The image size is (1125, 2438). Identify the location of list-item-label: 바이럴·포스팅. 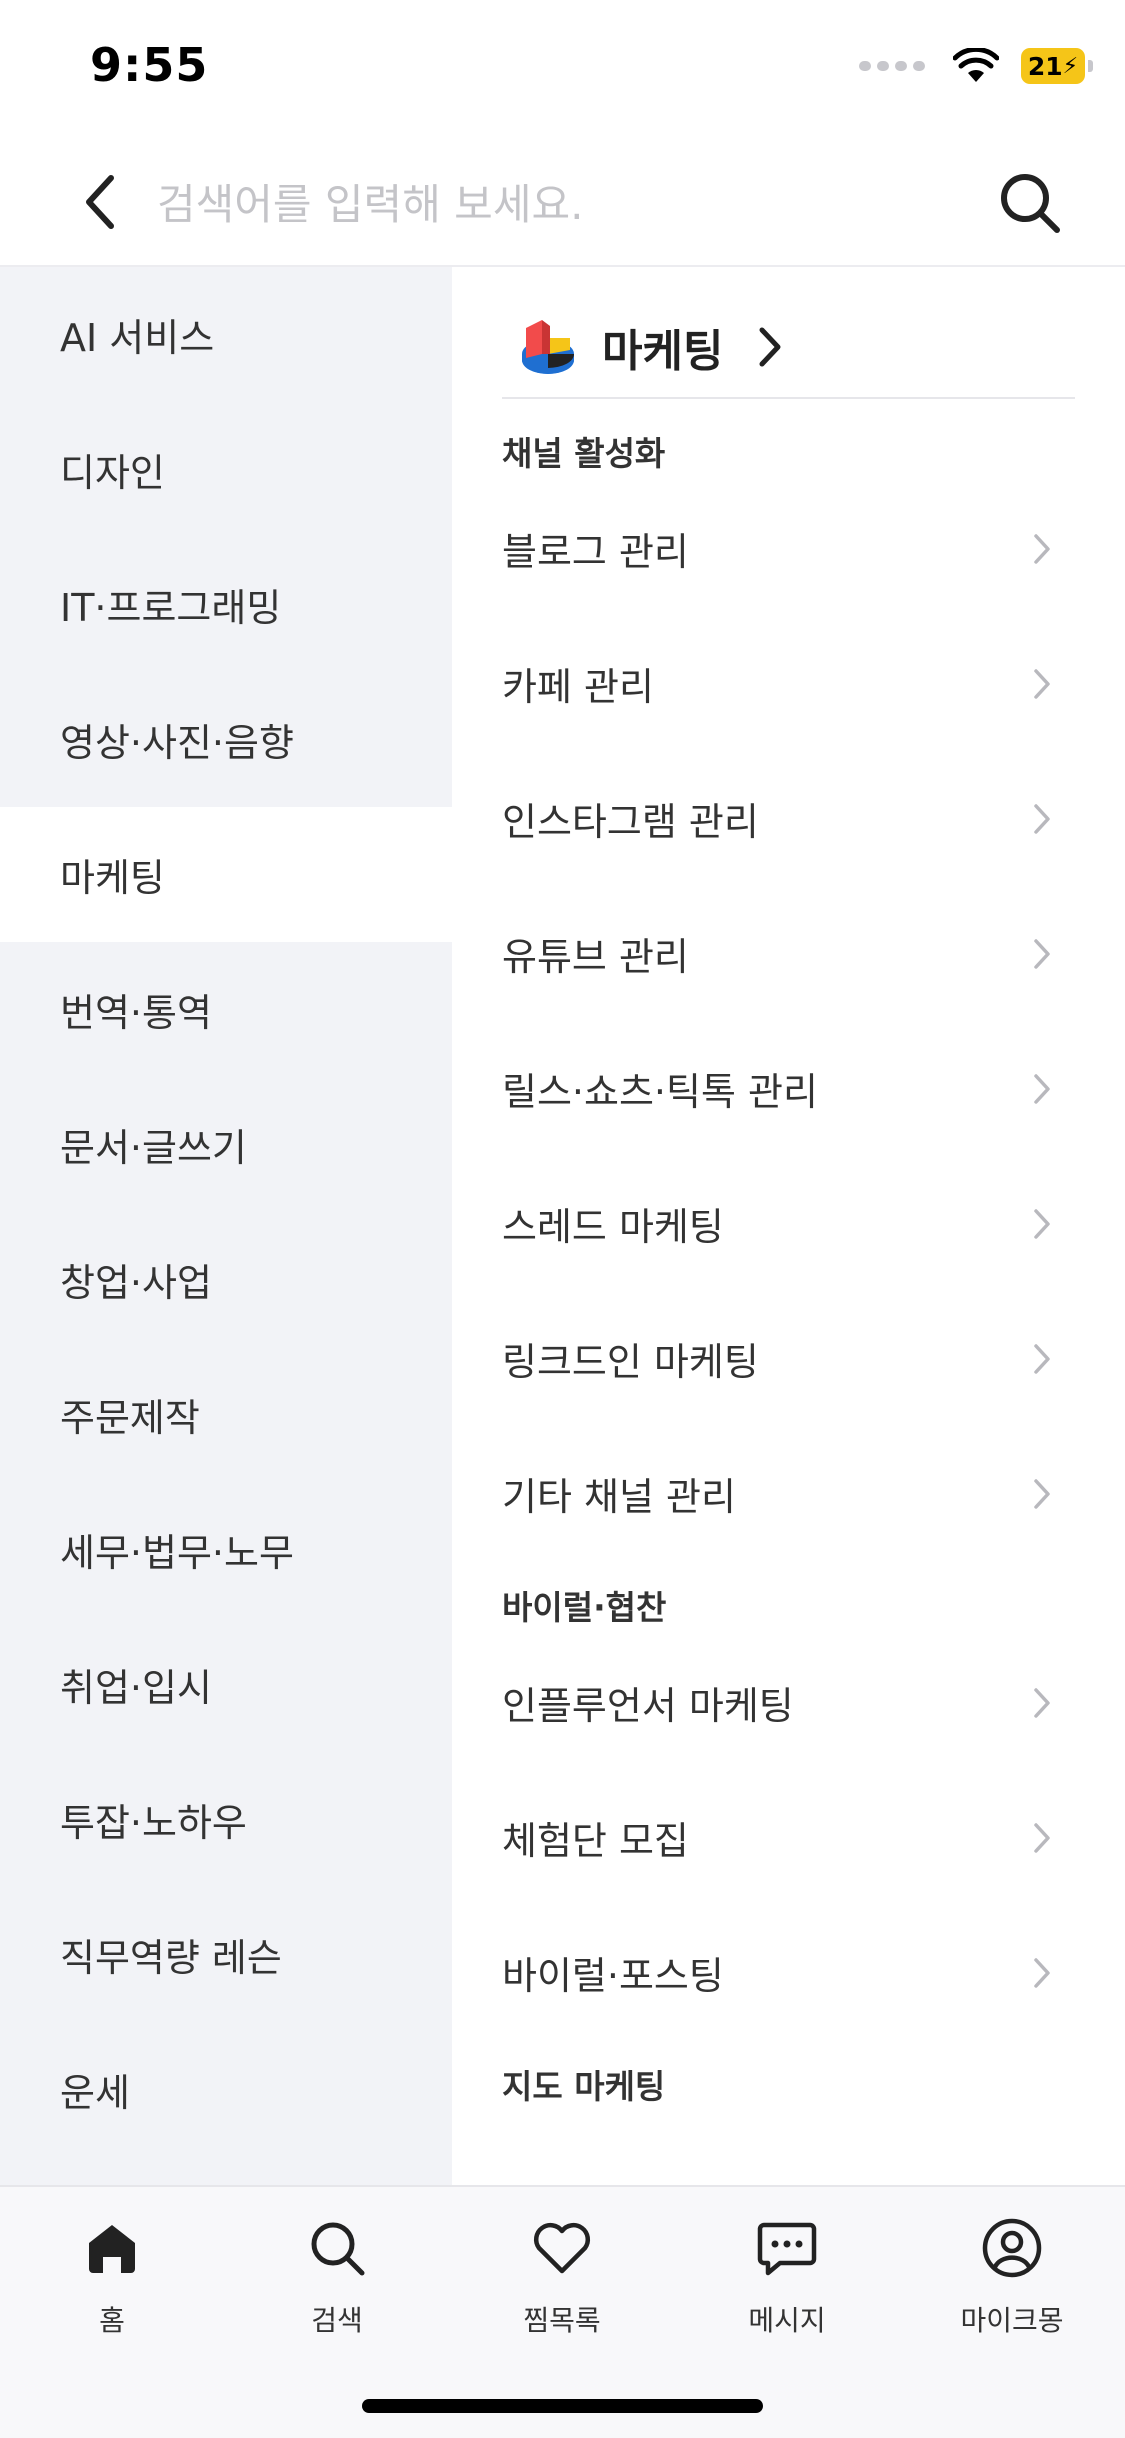
(613, 1976).